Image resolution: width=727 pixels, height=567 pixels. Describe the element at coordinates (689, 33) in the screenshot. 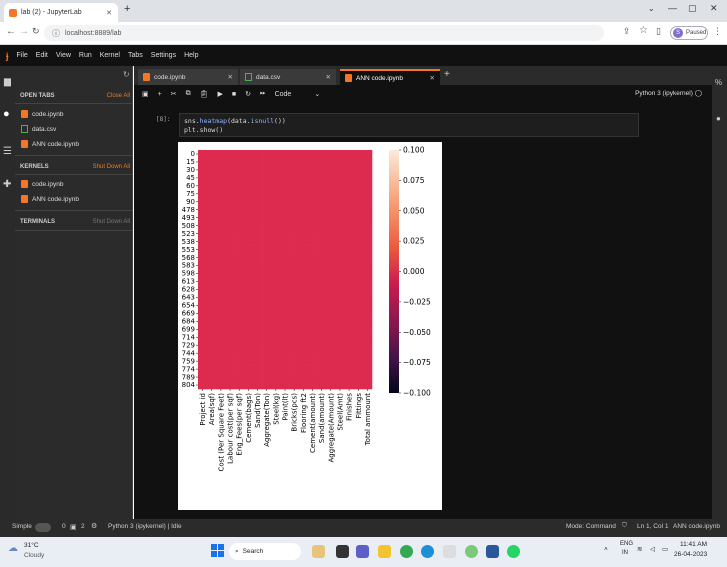

I see `profile-button: S Paused` at that location.